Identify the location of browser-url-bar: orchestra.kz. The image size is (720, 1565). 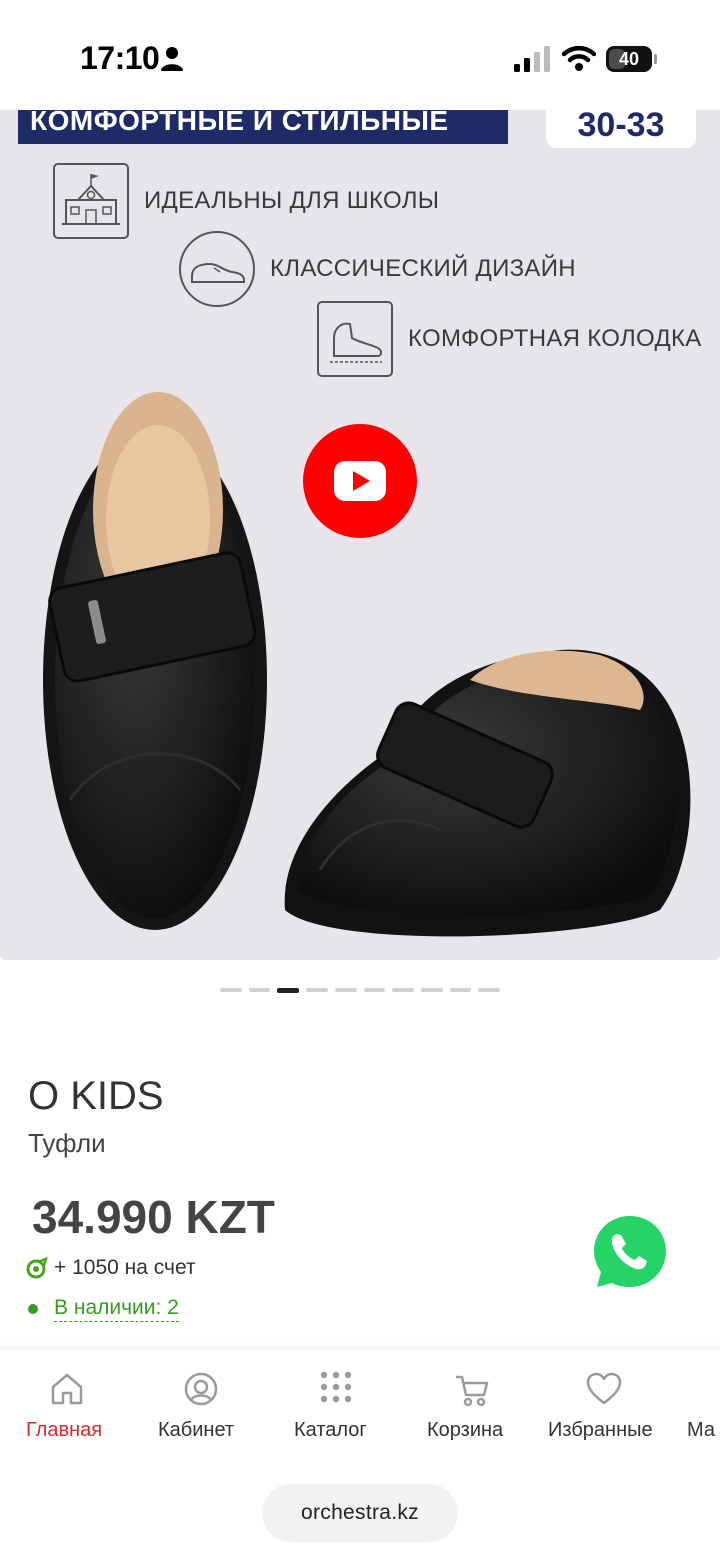
(360, 1513).